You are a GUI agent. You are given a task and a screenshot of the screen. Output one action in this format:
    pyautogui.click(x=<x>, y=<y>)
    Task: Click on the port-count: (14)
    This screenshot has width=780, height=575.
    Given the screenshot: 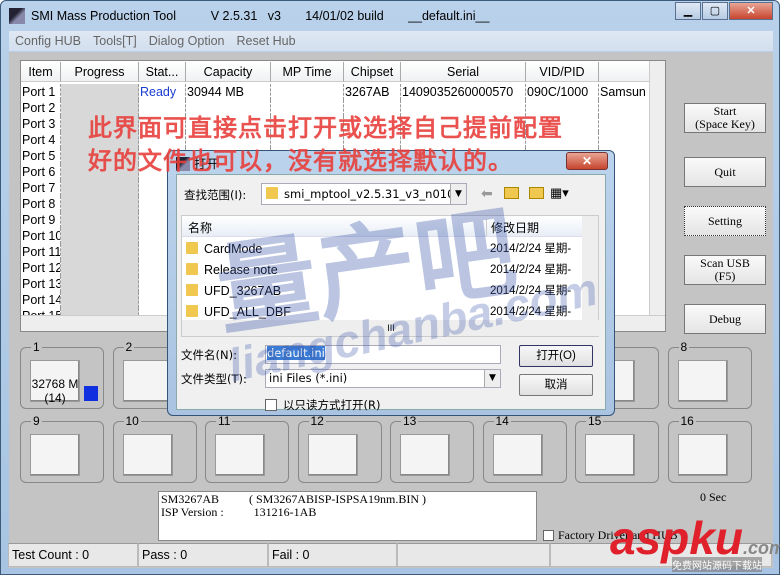 What is the action you would take?
    pyautogui.click(x=55, y=398)
    